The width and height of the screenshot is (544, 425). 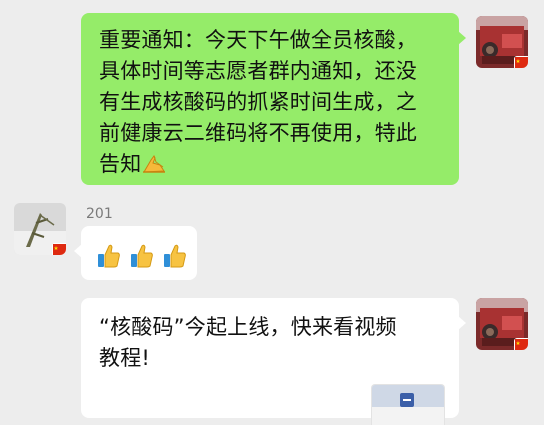 I want to click on message-text-line: 重要通知：今天下午做全员核酸，, so click(x=258, y=40).